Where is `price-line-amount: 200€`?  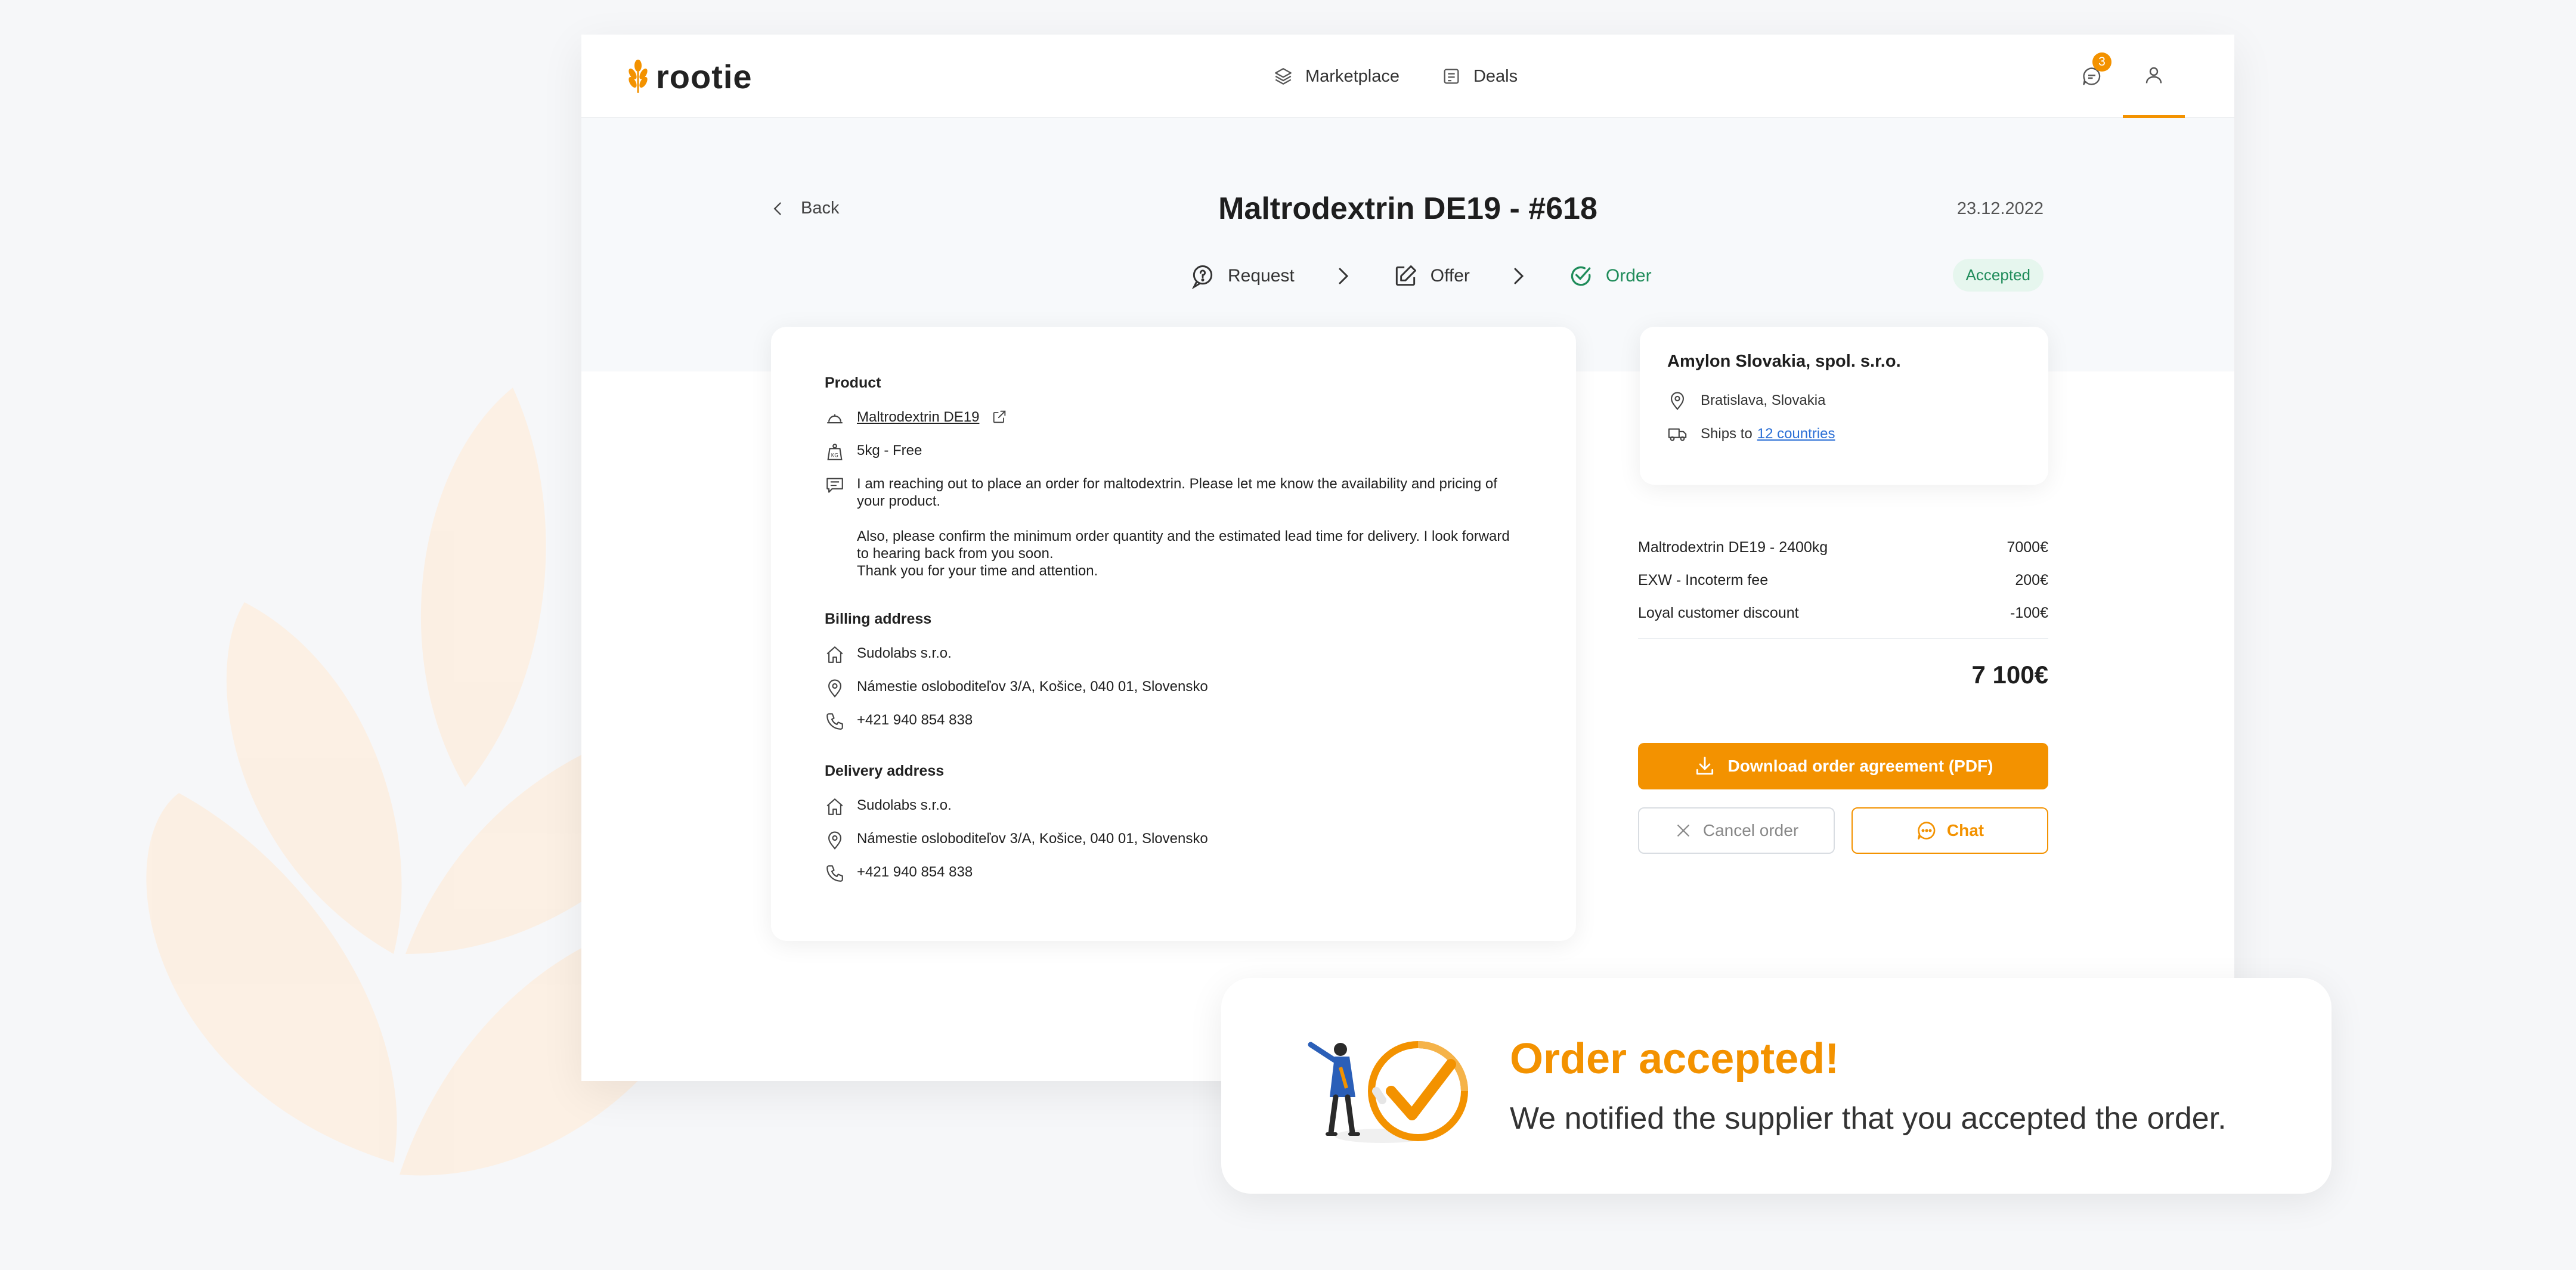
price-line-amount: 200€ is located at coordinates (2031, 580).